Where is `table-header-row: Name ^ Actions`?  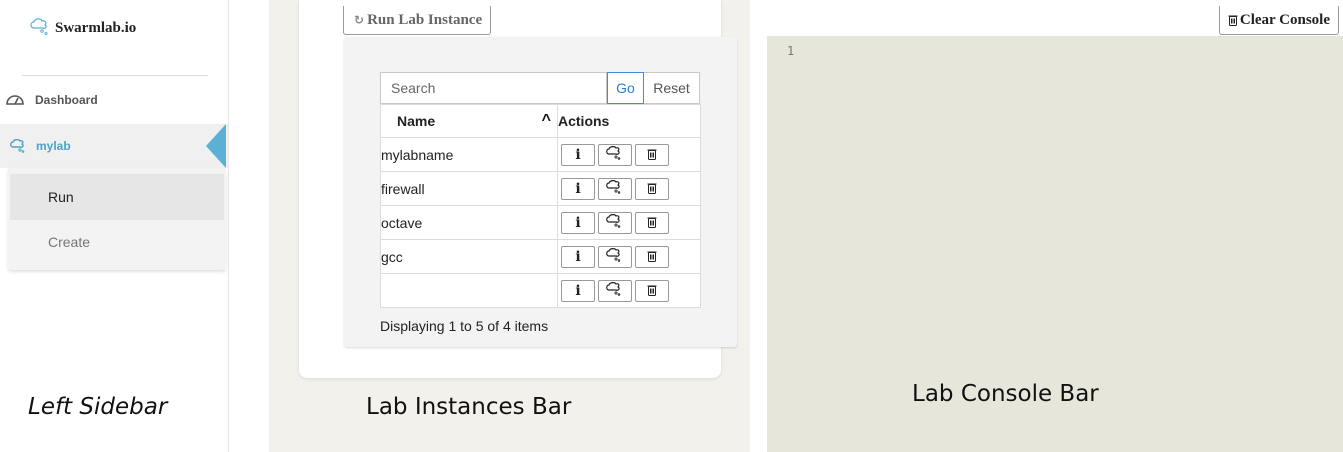
table-header-row: Name ^ Actions is located at coordinates (540, 121).